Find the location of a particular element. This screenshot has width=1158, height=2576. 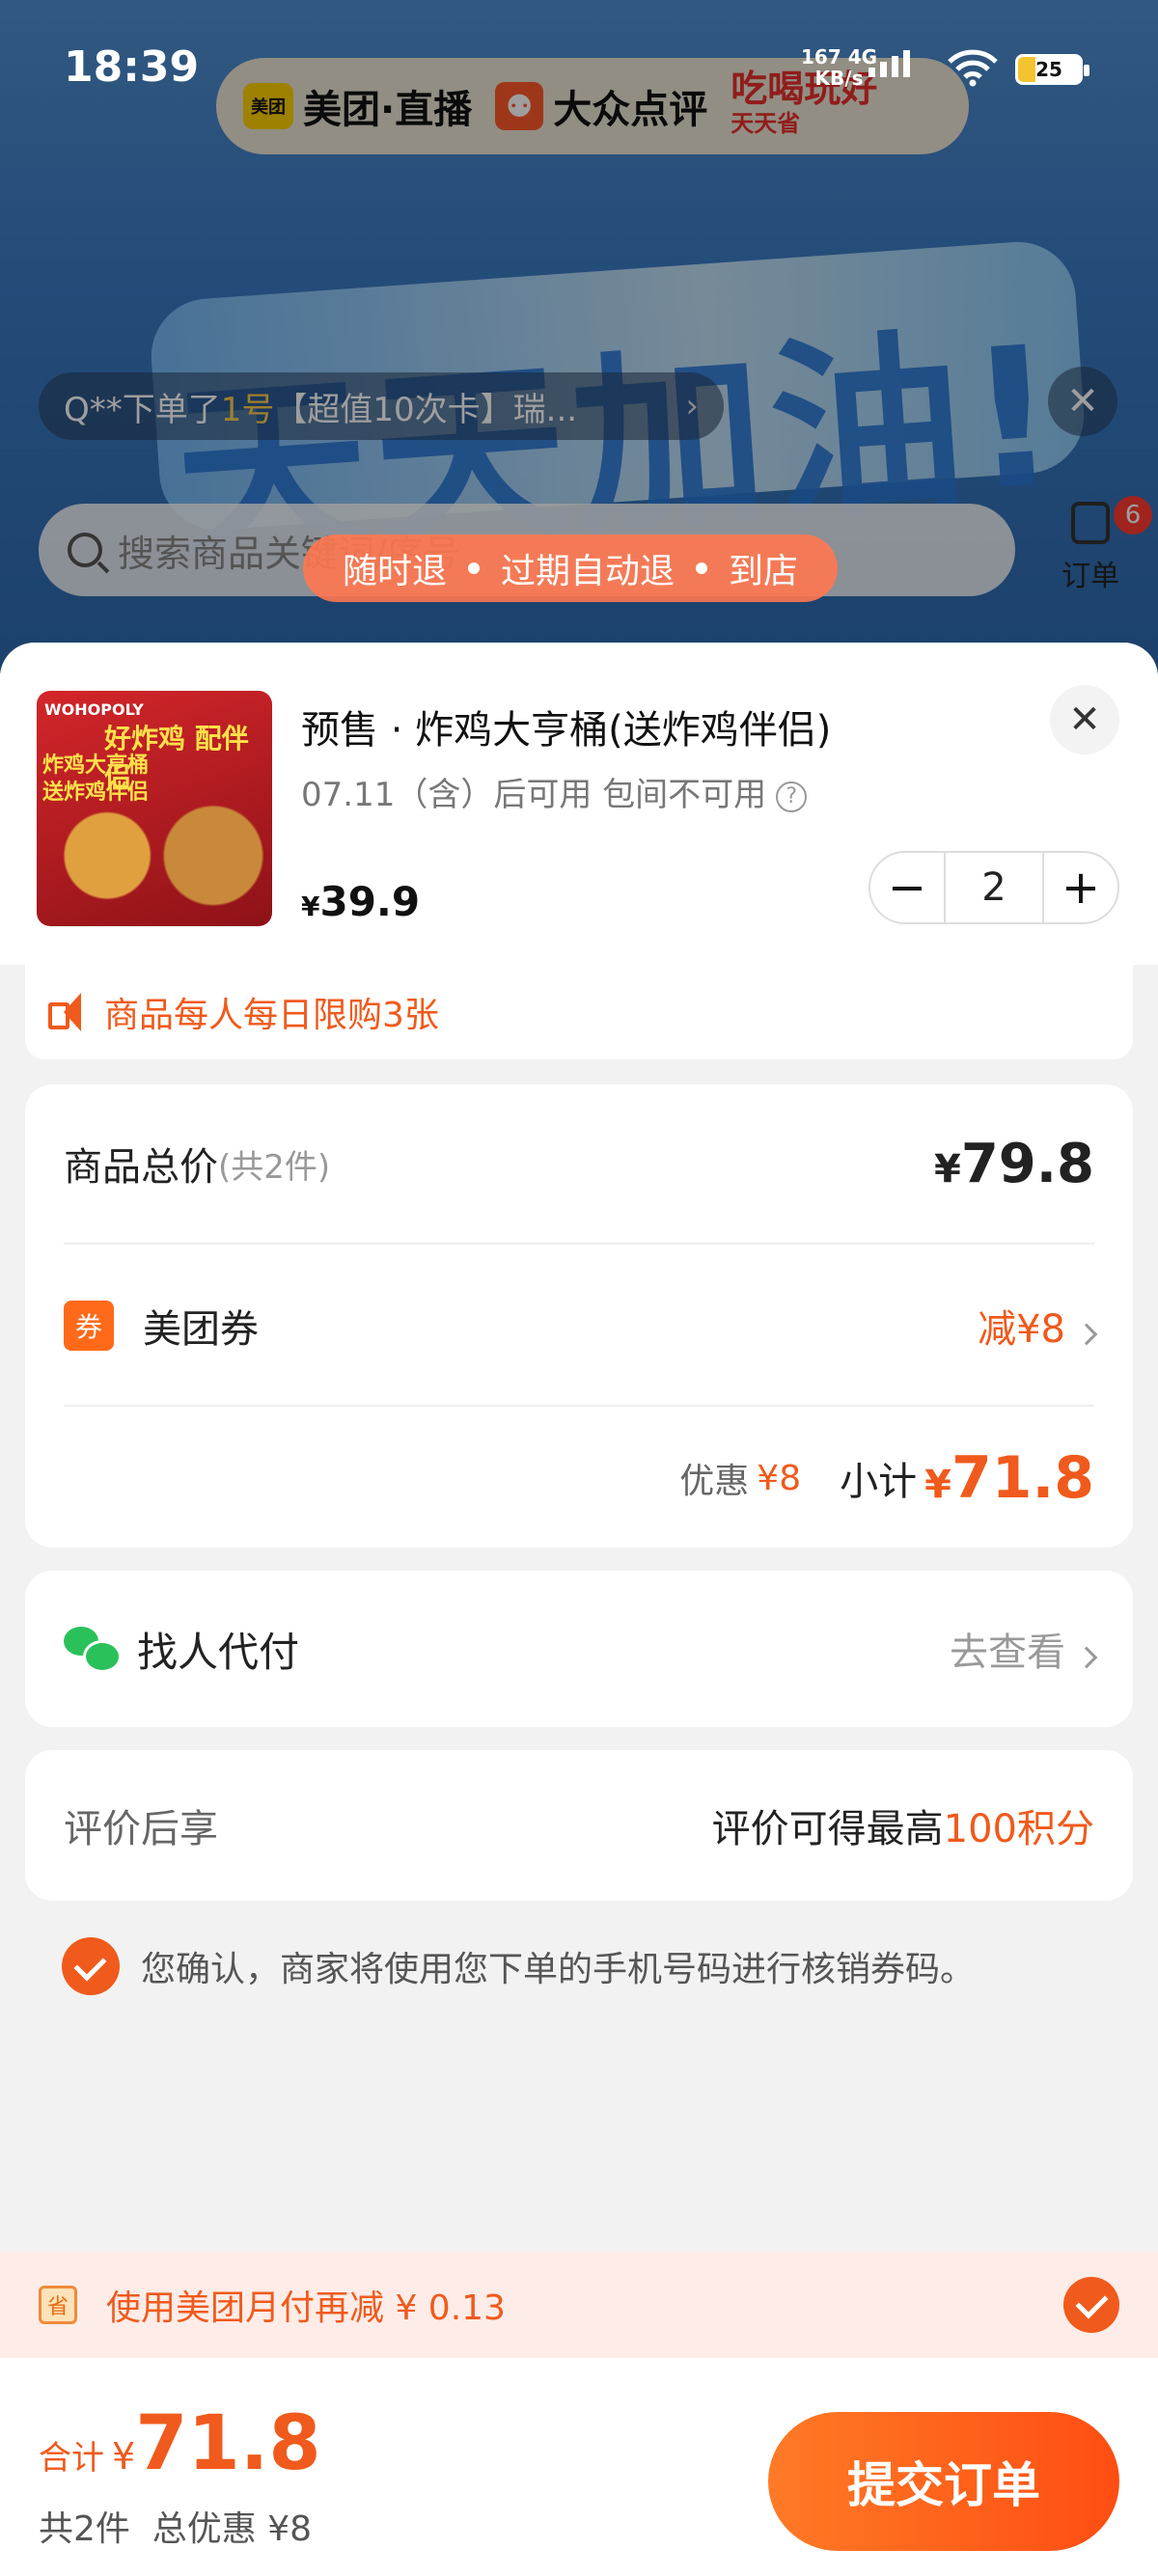

subtotal-row: 优惠 ¥8 小计 ¥71.8 is located at coordinates (579, 1479).